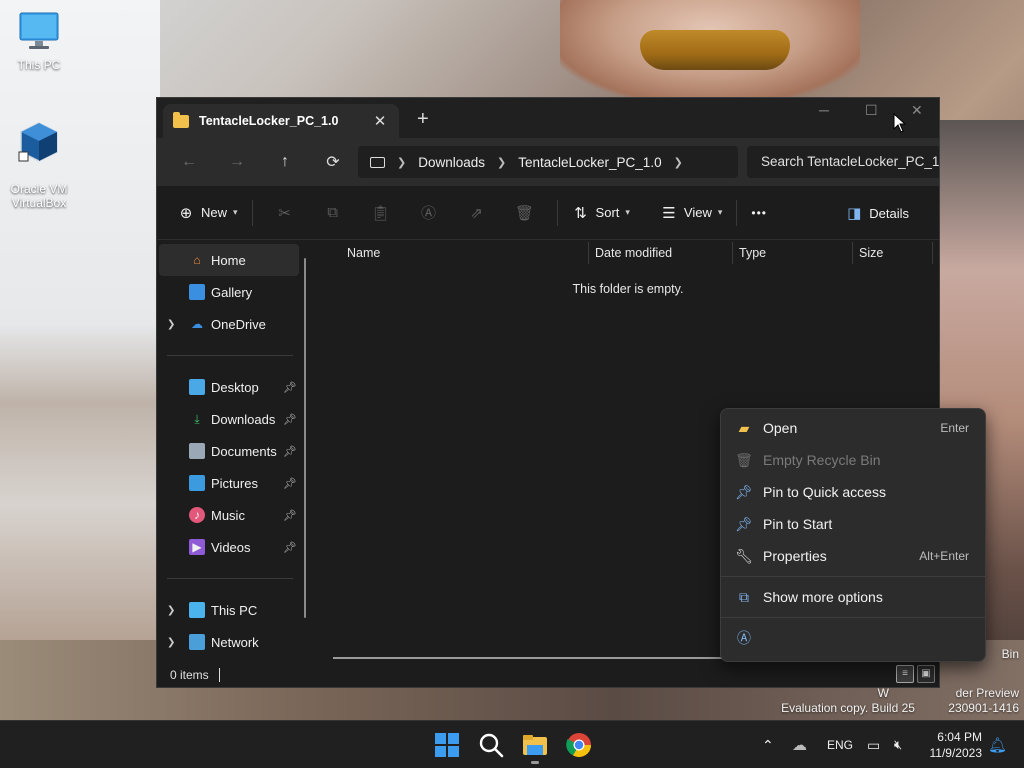  What do you see at coordinates (281, 121) in the screenshot?
I see `tab-tentaclelocker: TentacleLocker_PC_1.0 ✕` at bounding box center [281, 121].